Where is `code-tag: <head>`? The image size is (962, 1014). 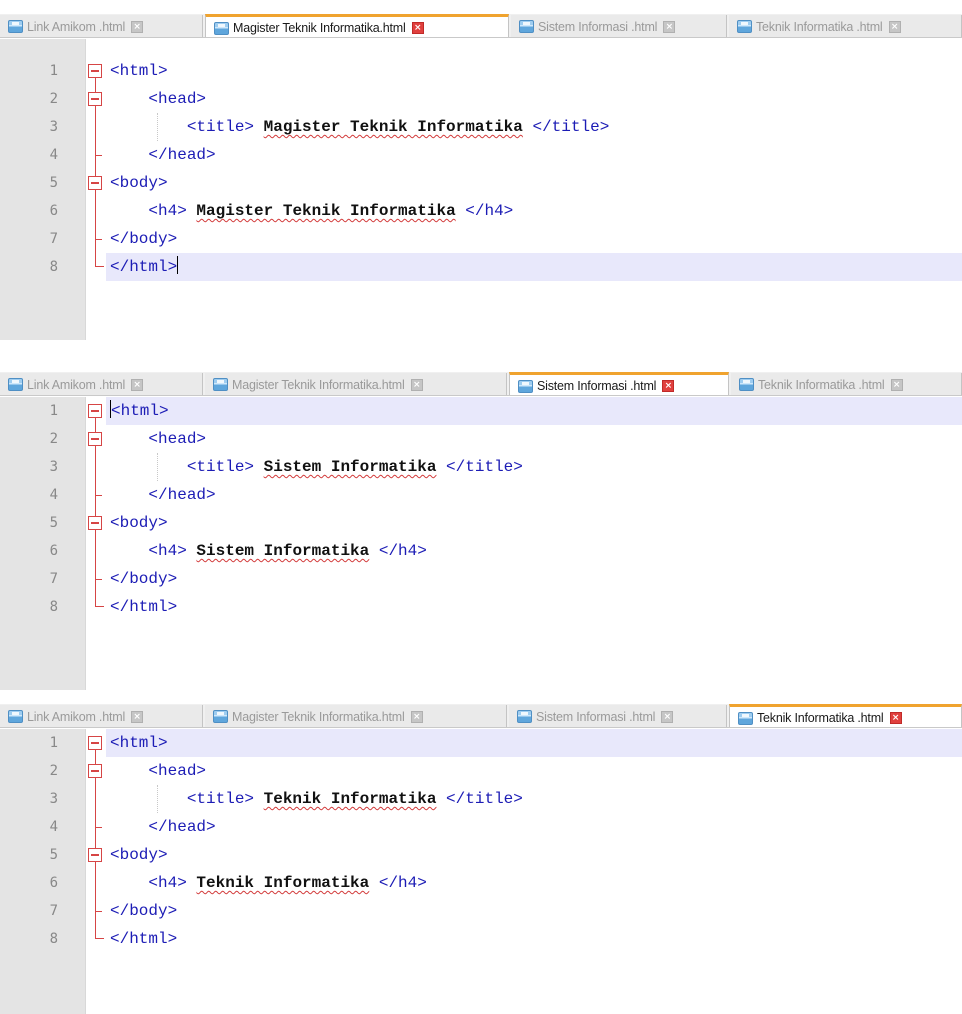
code-tag: <head> is located at coordinates (158, 99).